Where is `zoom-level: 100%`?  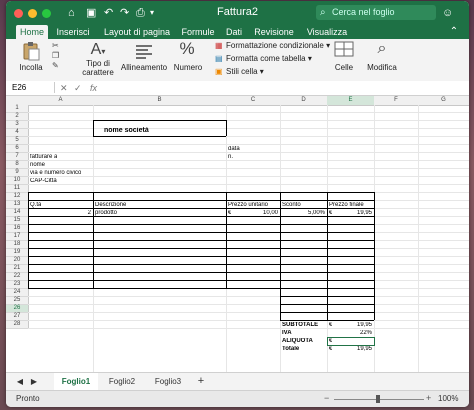 zoom-level: 100% is located at coordinates (448, 398).